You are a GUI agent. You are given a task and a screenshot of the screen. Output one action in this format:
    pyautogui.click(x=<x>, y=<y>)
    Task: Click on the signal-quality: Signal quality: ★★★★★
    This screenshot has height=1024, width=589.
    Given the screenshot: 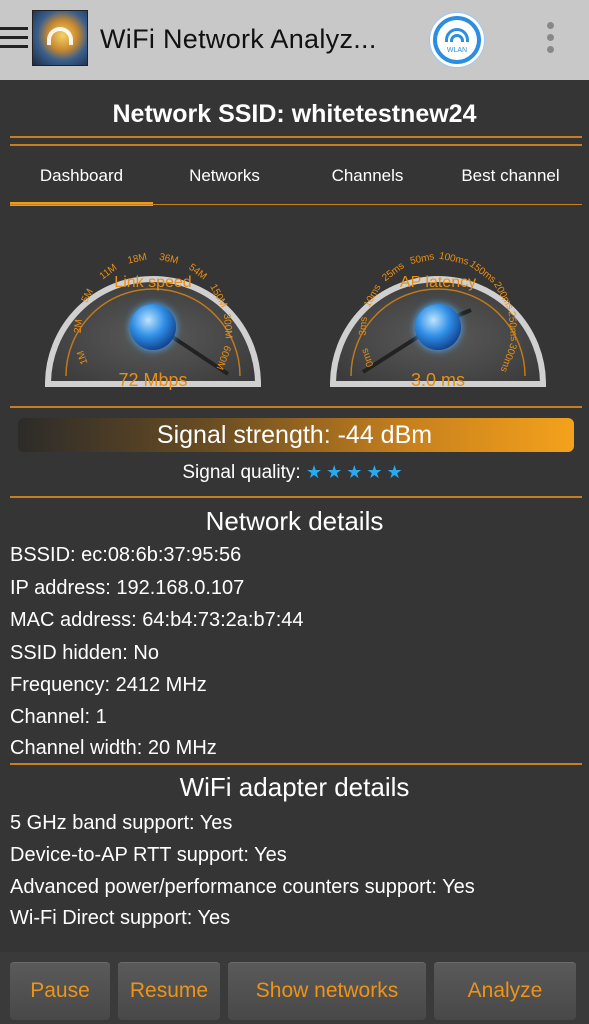 What is the action you would take?
    pyautogui.click(x=294, y=473)
    